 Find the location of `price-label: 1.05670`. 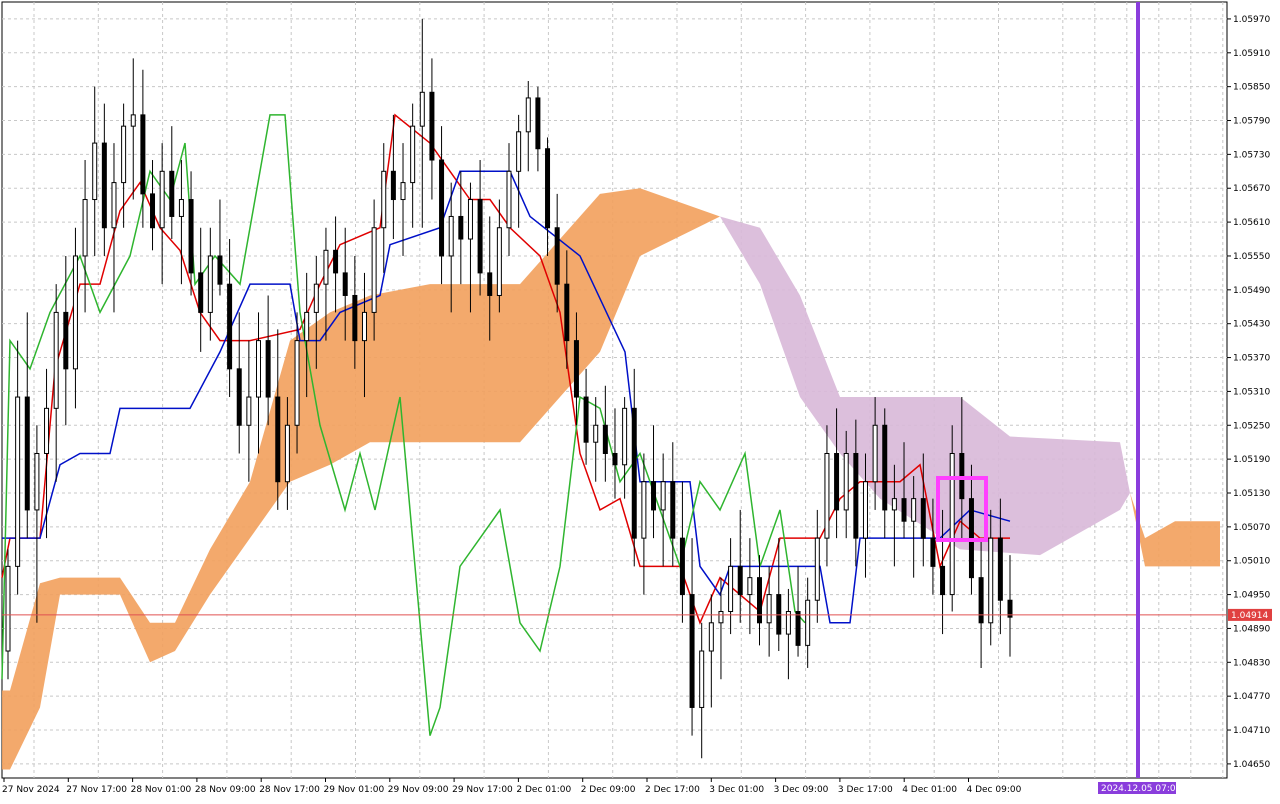

price-label: 1.05670 is located at coordinates (1251, 189).